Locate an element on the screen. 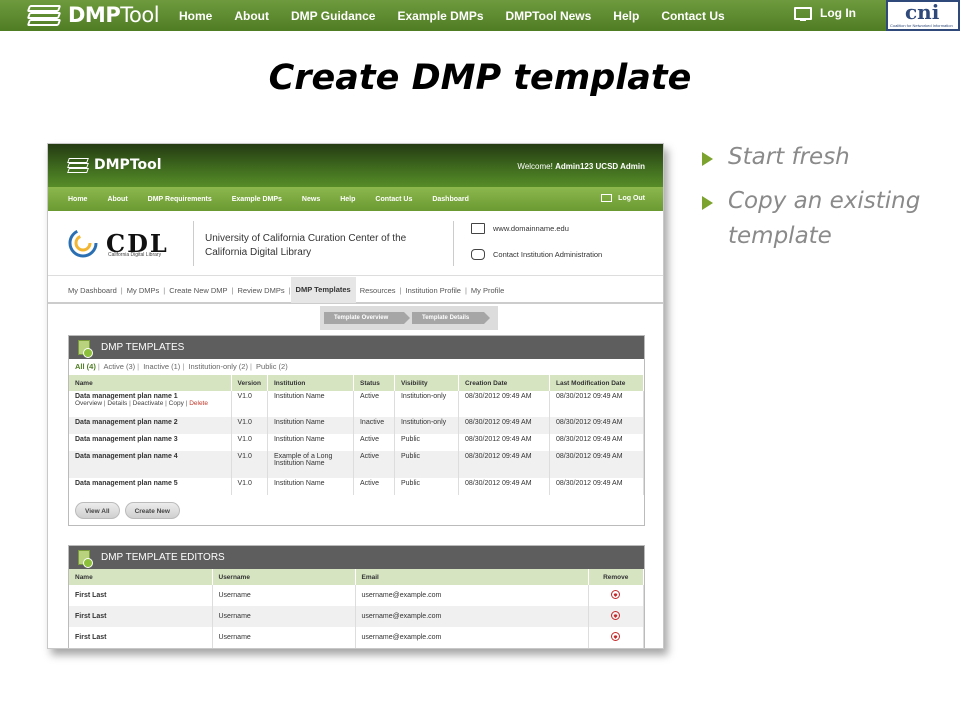  col-username: Username is located at coordinates (284, 577).